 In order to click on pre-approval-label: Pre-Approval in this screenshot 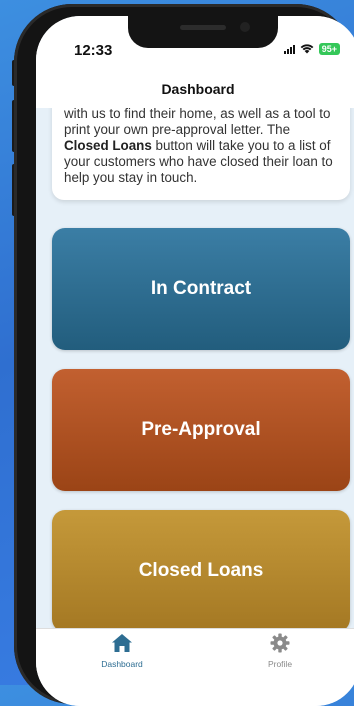, I will do `click(201, 429)`.